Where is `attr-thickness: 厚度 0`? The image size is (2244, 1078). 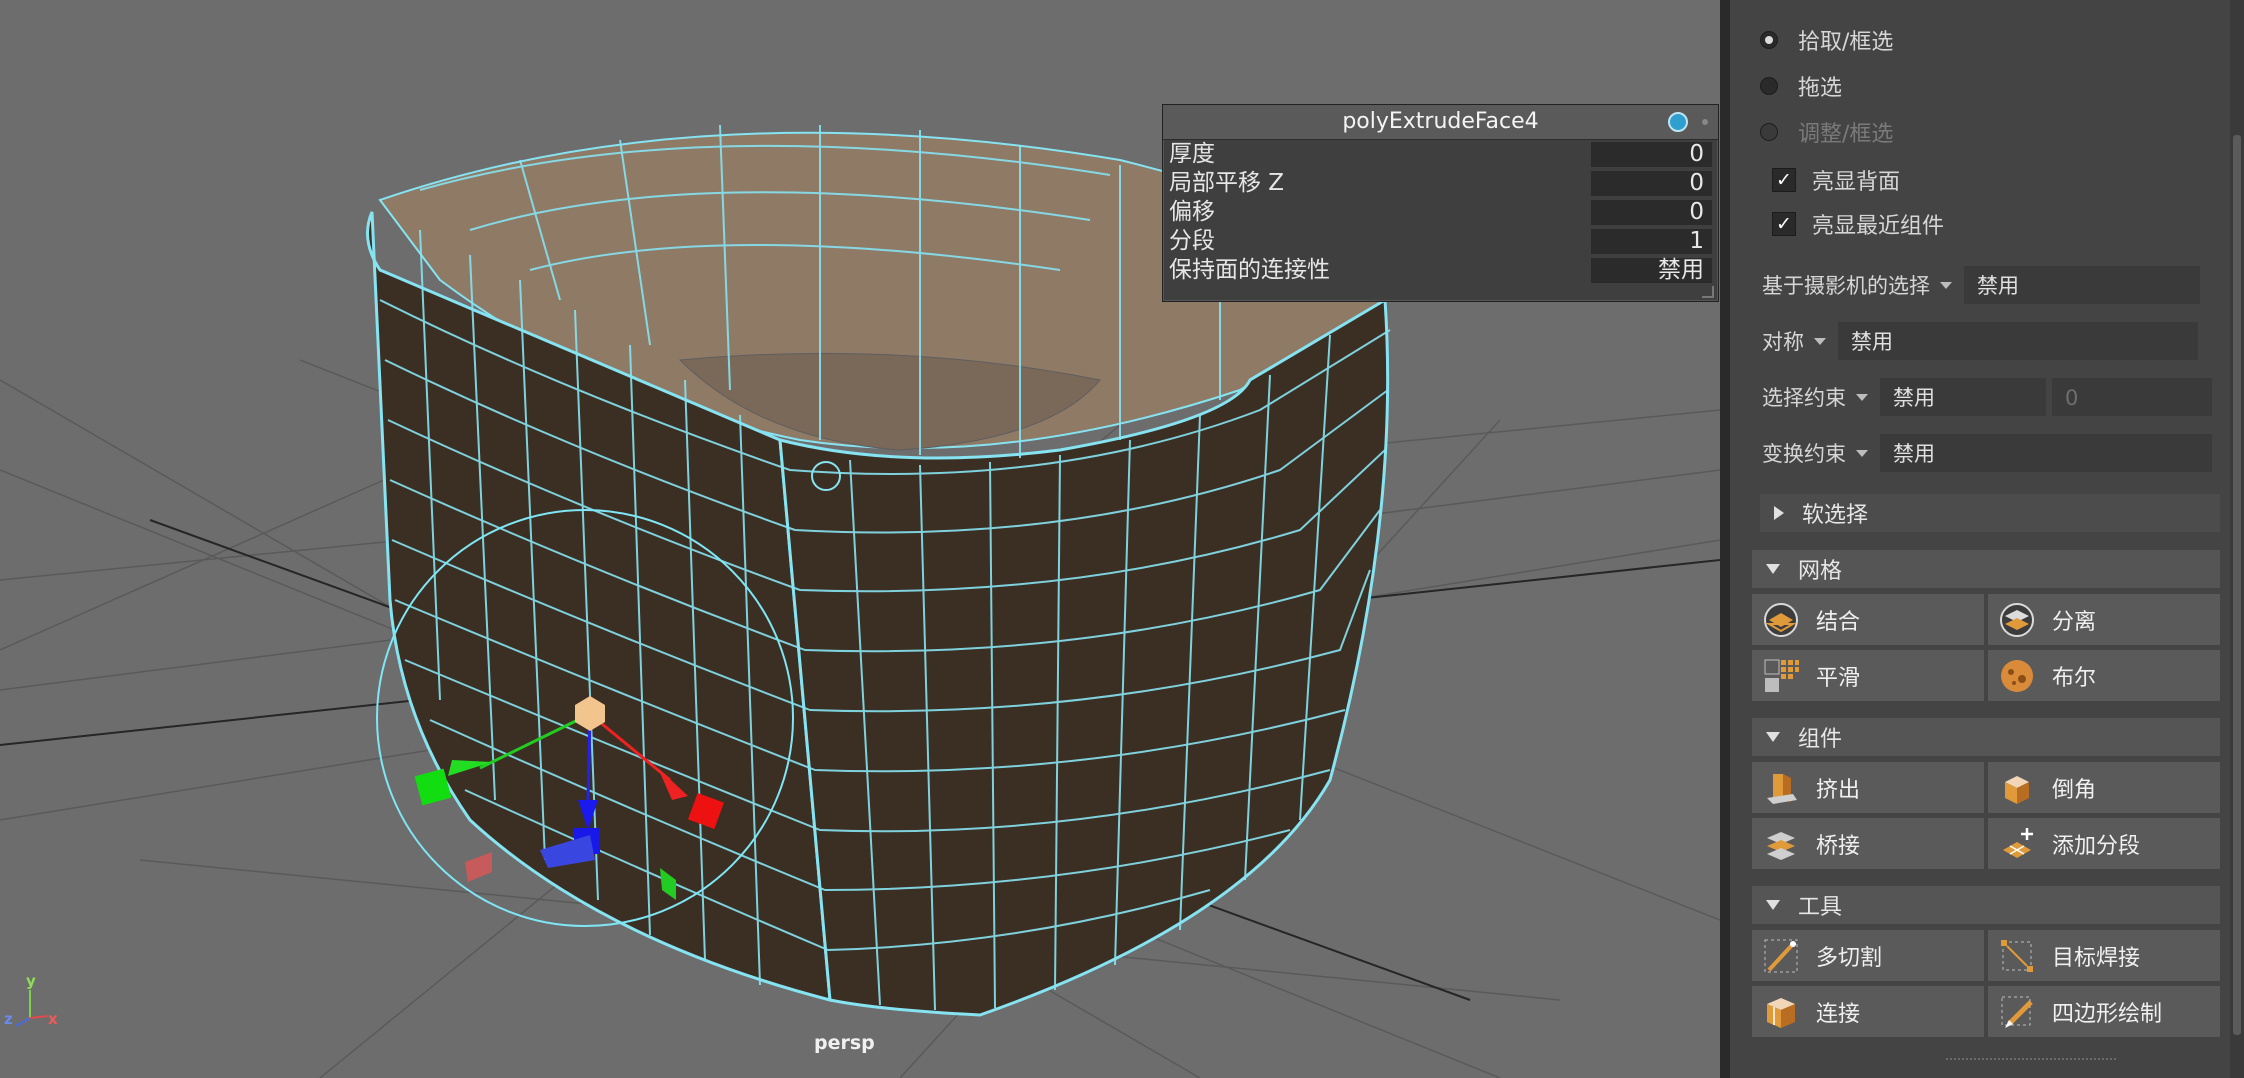 attr-thickness: 厚度 0 is located at coordinates (1440, 154).